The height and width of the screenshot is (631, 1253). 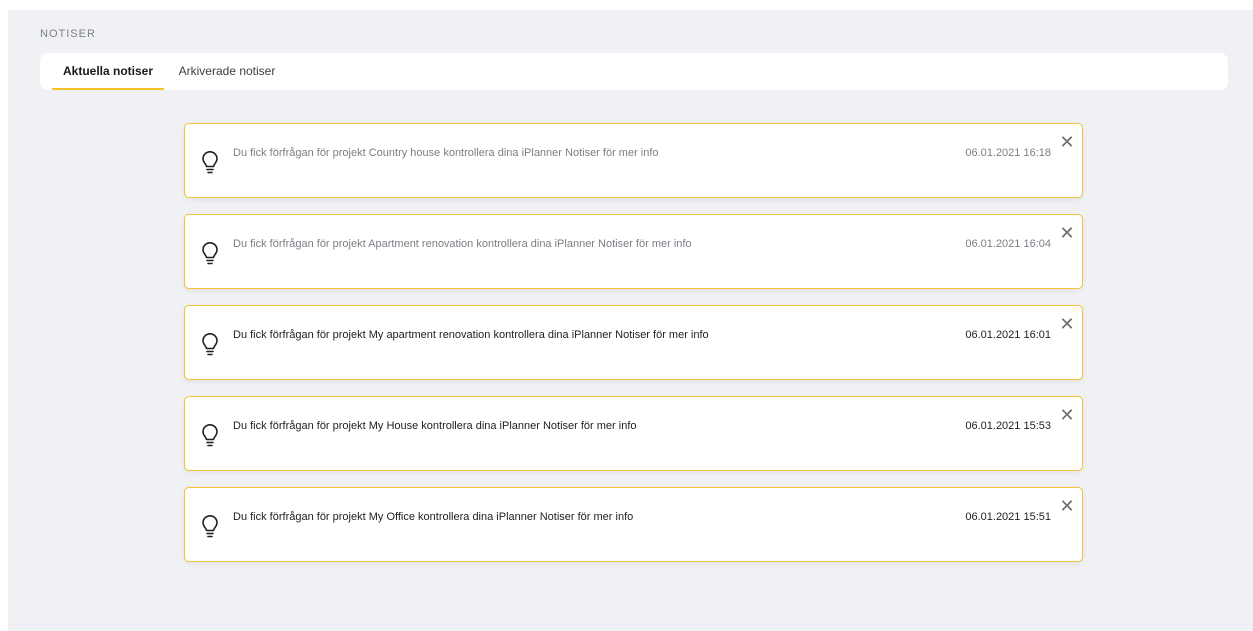 What do you see at coordinates (1008, 517) in the screenshot?
I see `notification-timestamp: 06.01.2021 15:51` at bounding box center [1008, 517].